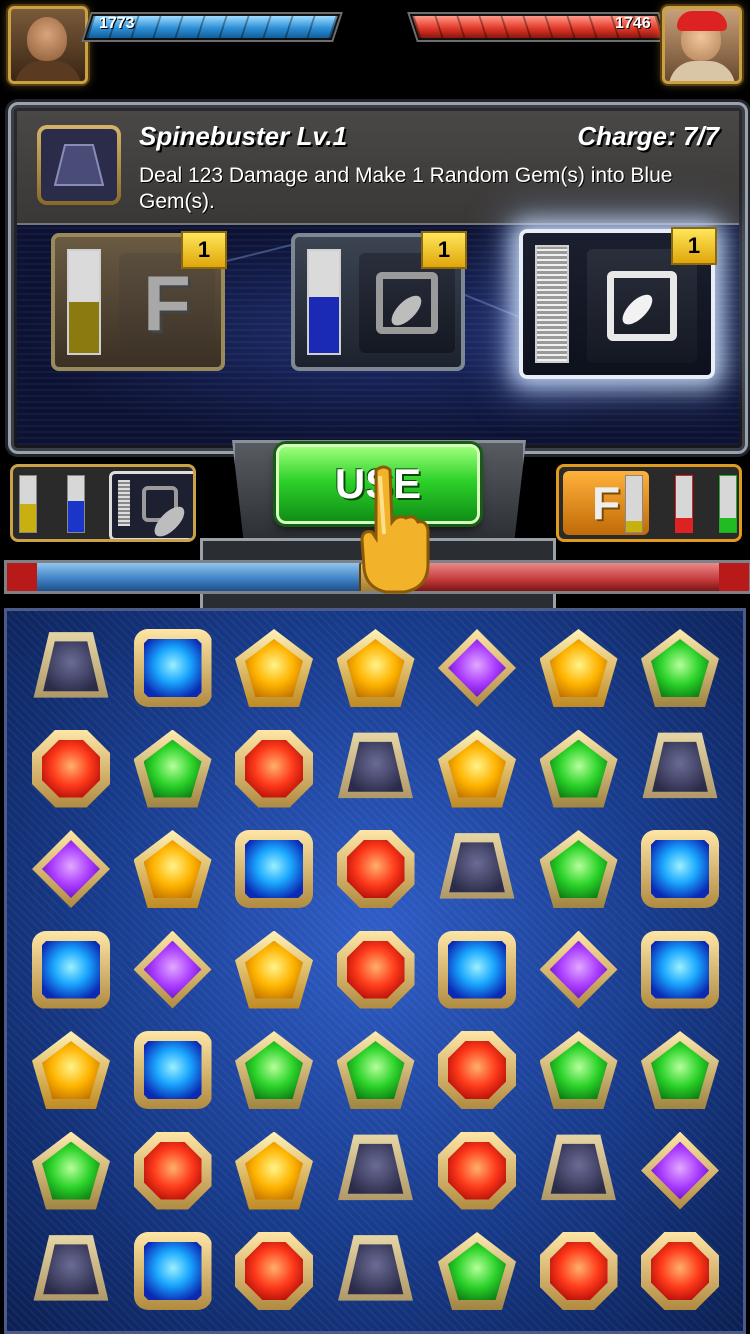 The width and height of the screenshot is (750, 1334). Describe the element at coordinates (634, 504) in the screenshot. I see `opponent-slot-meter-yellow` at that location.